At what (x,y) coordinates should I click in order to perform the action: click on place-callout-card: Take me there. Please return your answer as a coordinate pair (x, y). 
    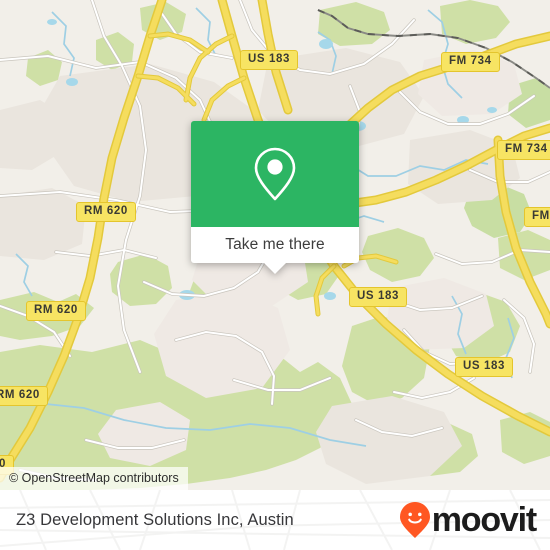
    Looking at the image, I should click on (275, 197).